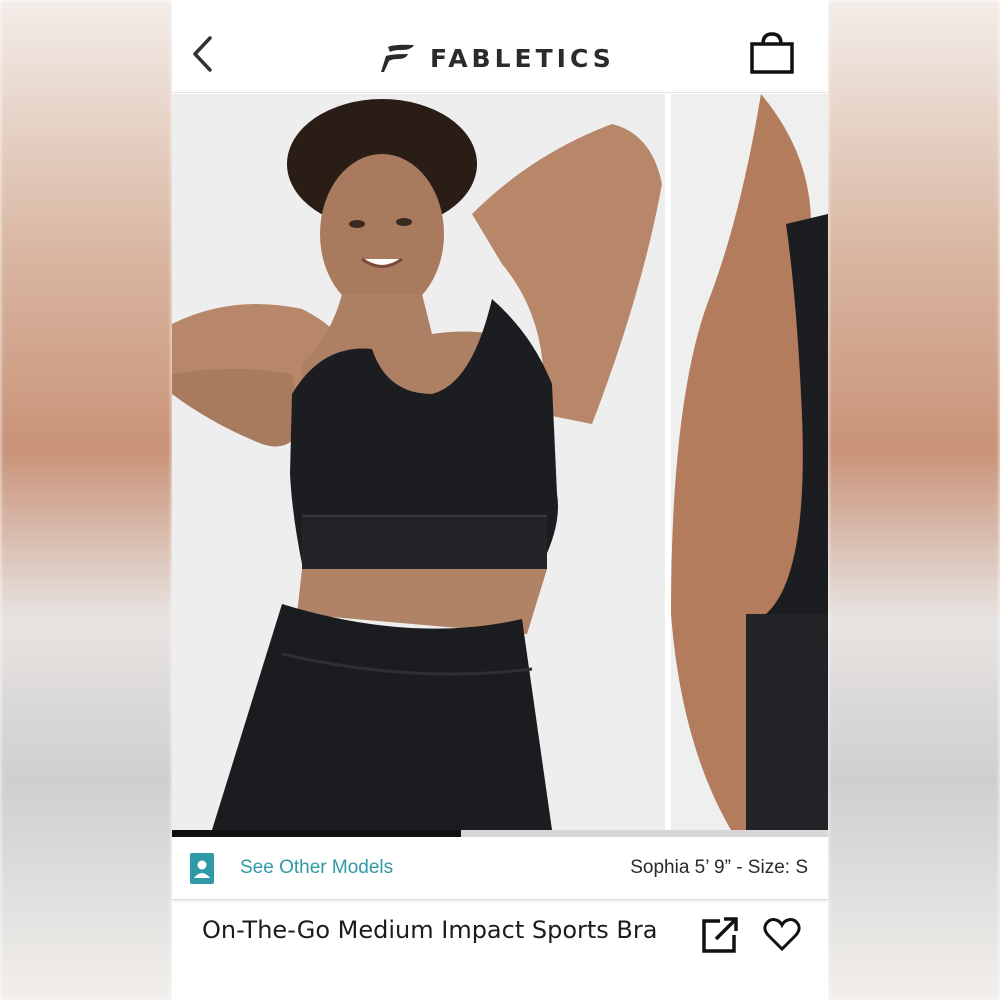 The height and width of the screenshot is (1000, 1000). I want to click on chevron-left-icon, so click(202, 54).